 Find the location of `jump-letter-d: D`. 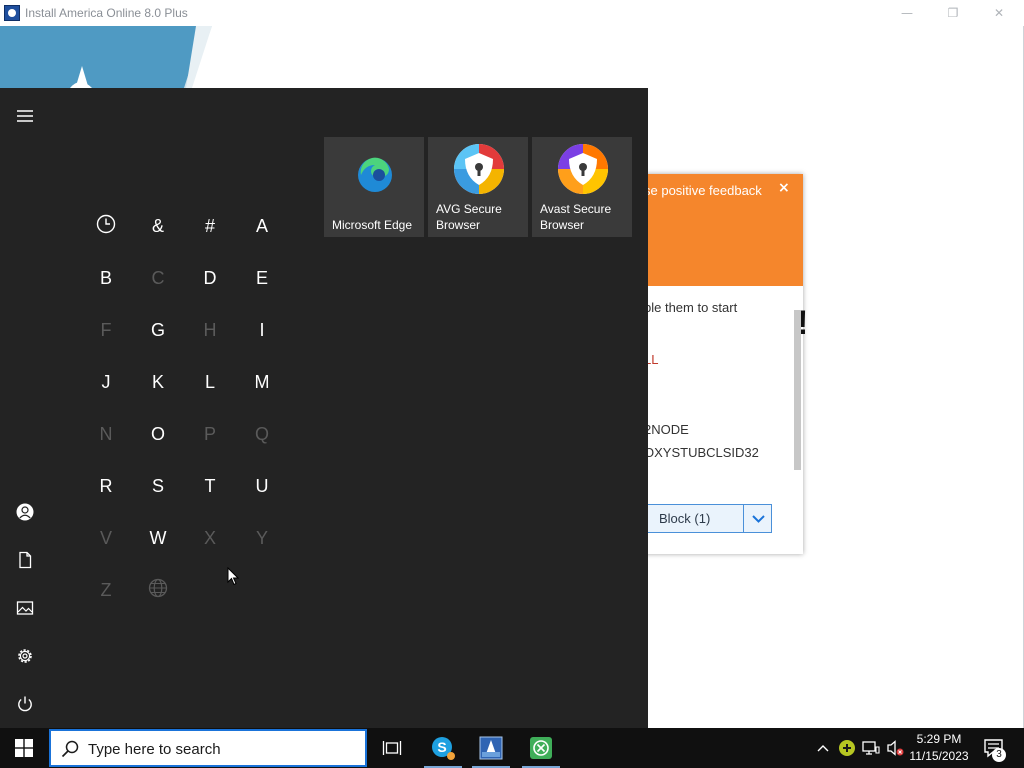

jump-letter-d: D is located at coordinates (210, 278).